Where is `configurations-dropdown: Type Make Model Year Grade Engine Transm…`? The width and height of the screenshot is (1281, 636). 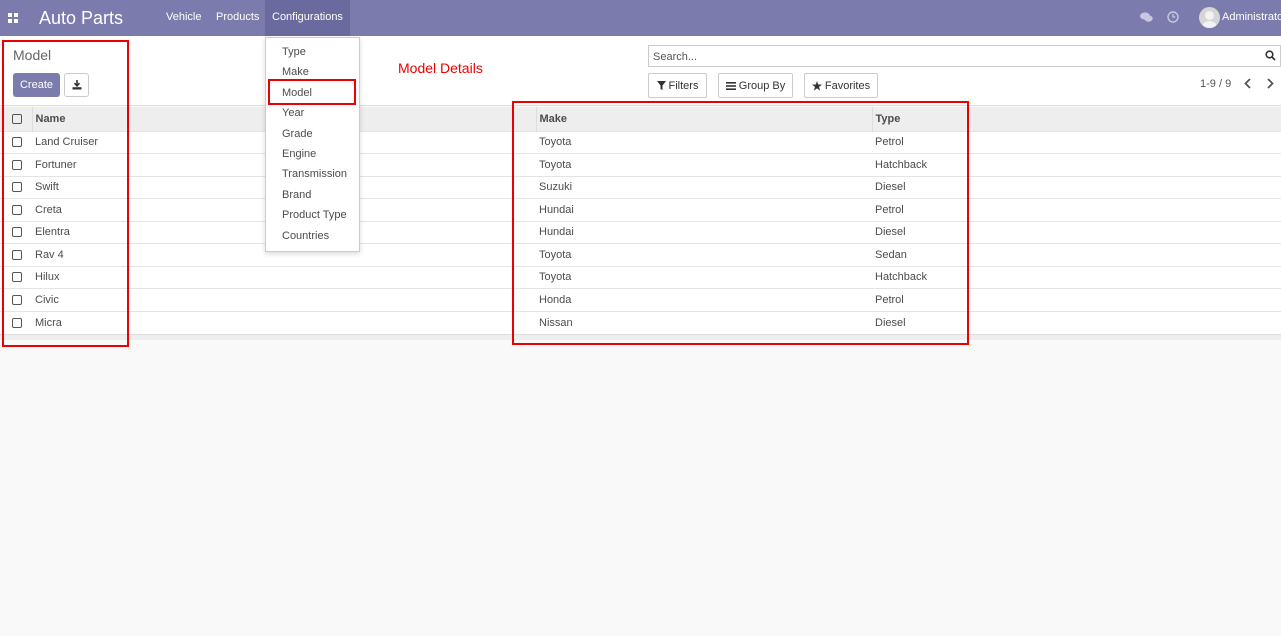 configurations-dropdown: Type Make Model Year Grade Engine Transm… is located at coordinates (312, 144).